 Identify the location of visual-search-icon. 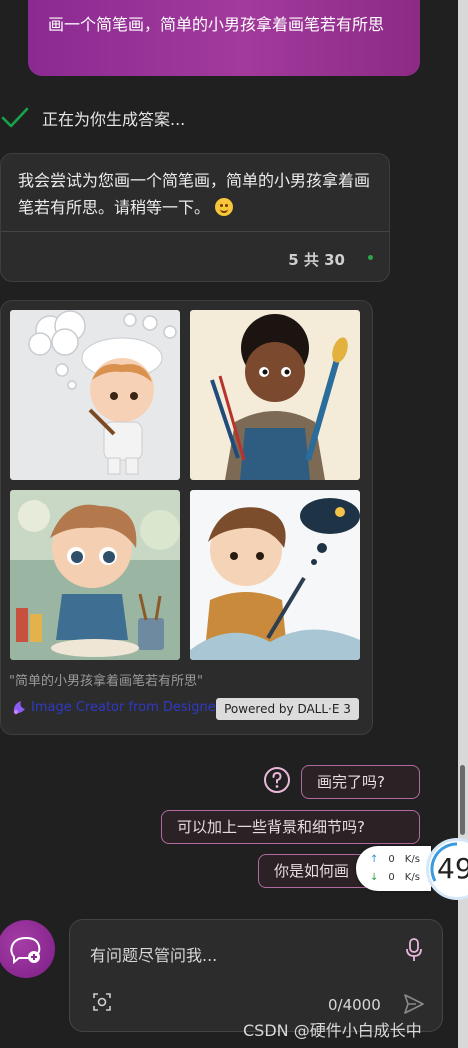
(102, 1002).